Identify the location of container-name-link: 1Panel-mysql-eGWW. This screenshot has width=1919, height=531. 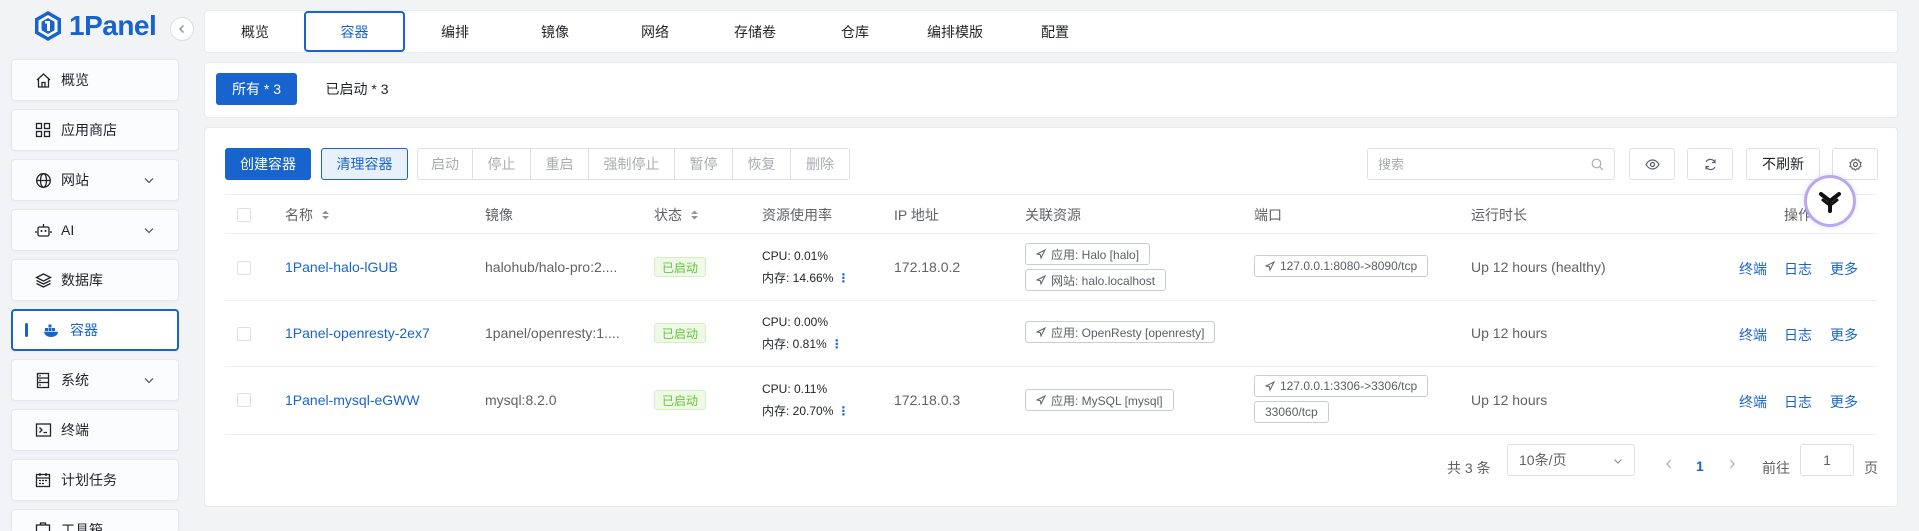
(352, 400).